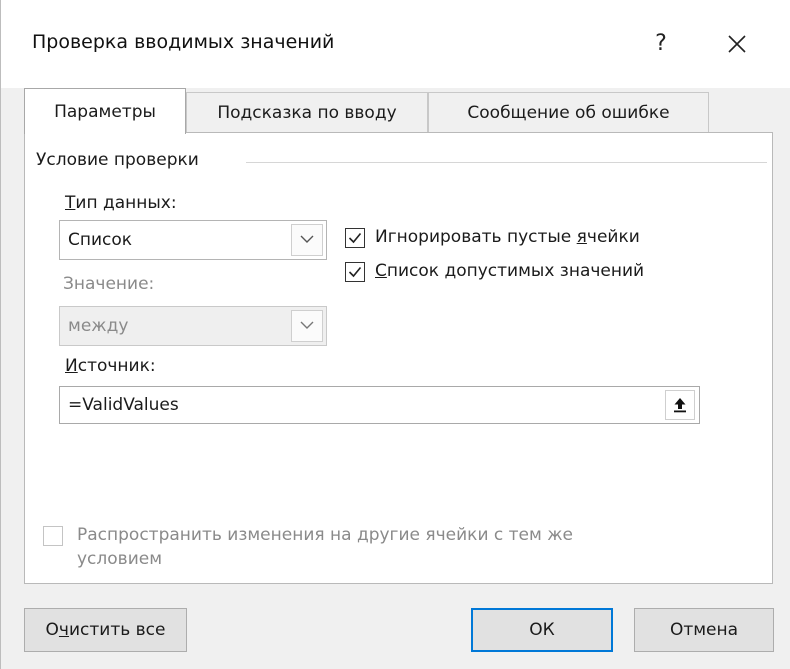 The width and height of the screenshot is (790, 669). I want to click on group-validation-criteria-label: Условие проверки, so click(120, 160).